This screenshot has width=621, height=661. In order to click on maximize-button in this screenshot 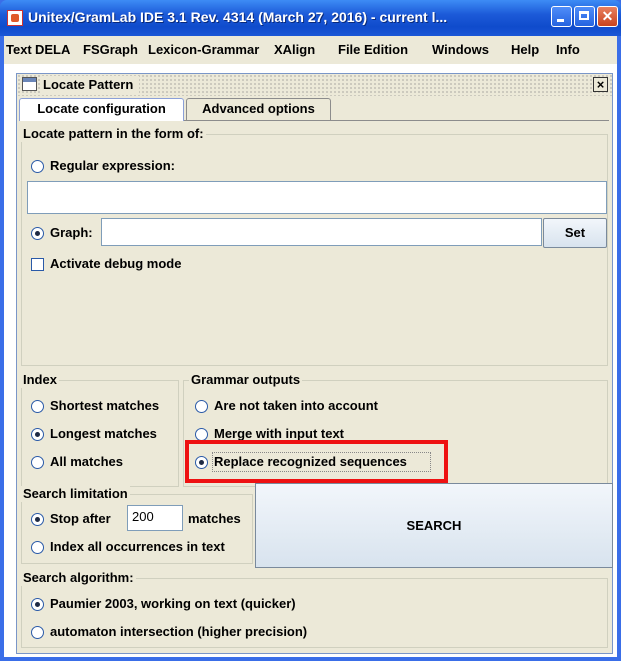, I will do `click(584, 16)`.